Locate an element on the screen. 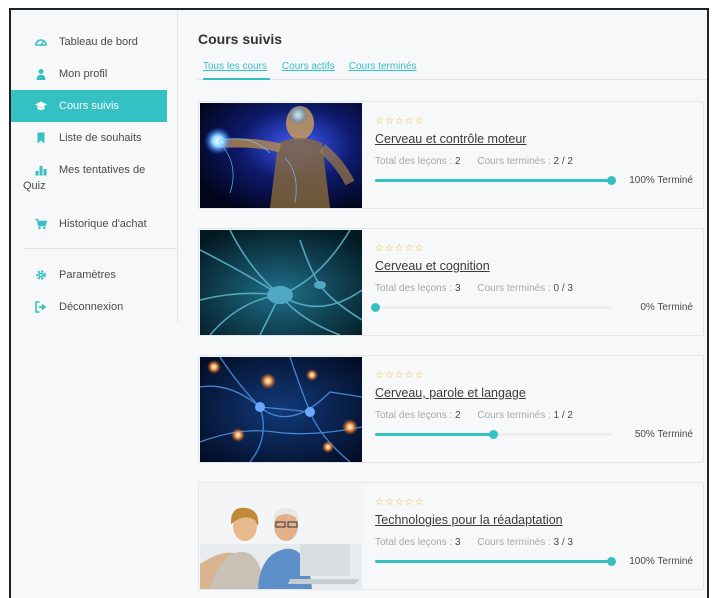  bookmark-icon is located at coordinates (41, 138).